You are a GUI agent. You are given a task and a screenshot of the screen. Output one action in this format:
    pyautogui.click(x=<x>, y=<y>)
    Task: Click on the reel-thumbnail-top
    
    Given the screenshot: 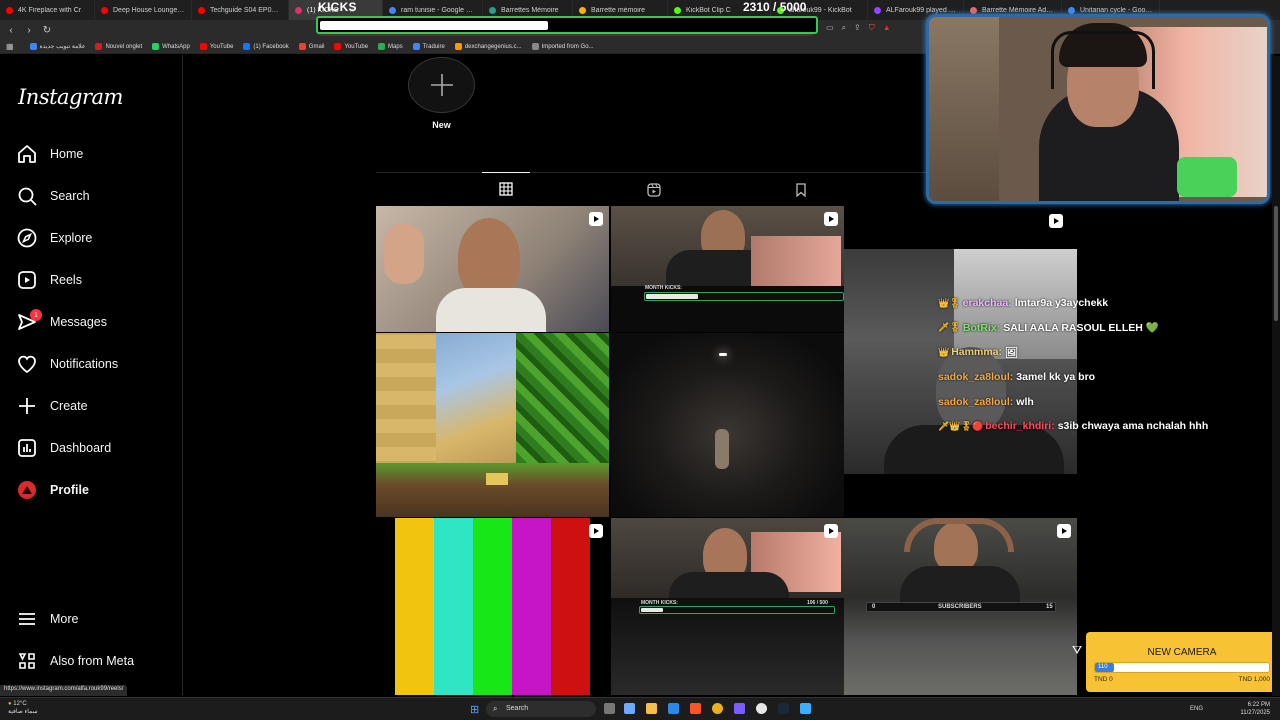 What is the action you would take?
    pyautogui.click(x=960, y=227)
    